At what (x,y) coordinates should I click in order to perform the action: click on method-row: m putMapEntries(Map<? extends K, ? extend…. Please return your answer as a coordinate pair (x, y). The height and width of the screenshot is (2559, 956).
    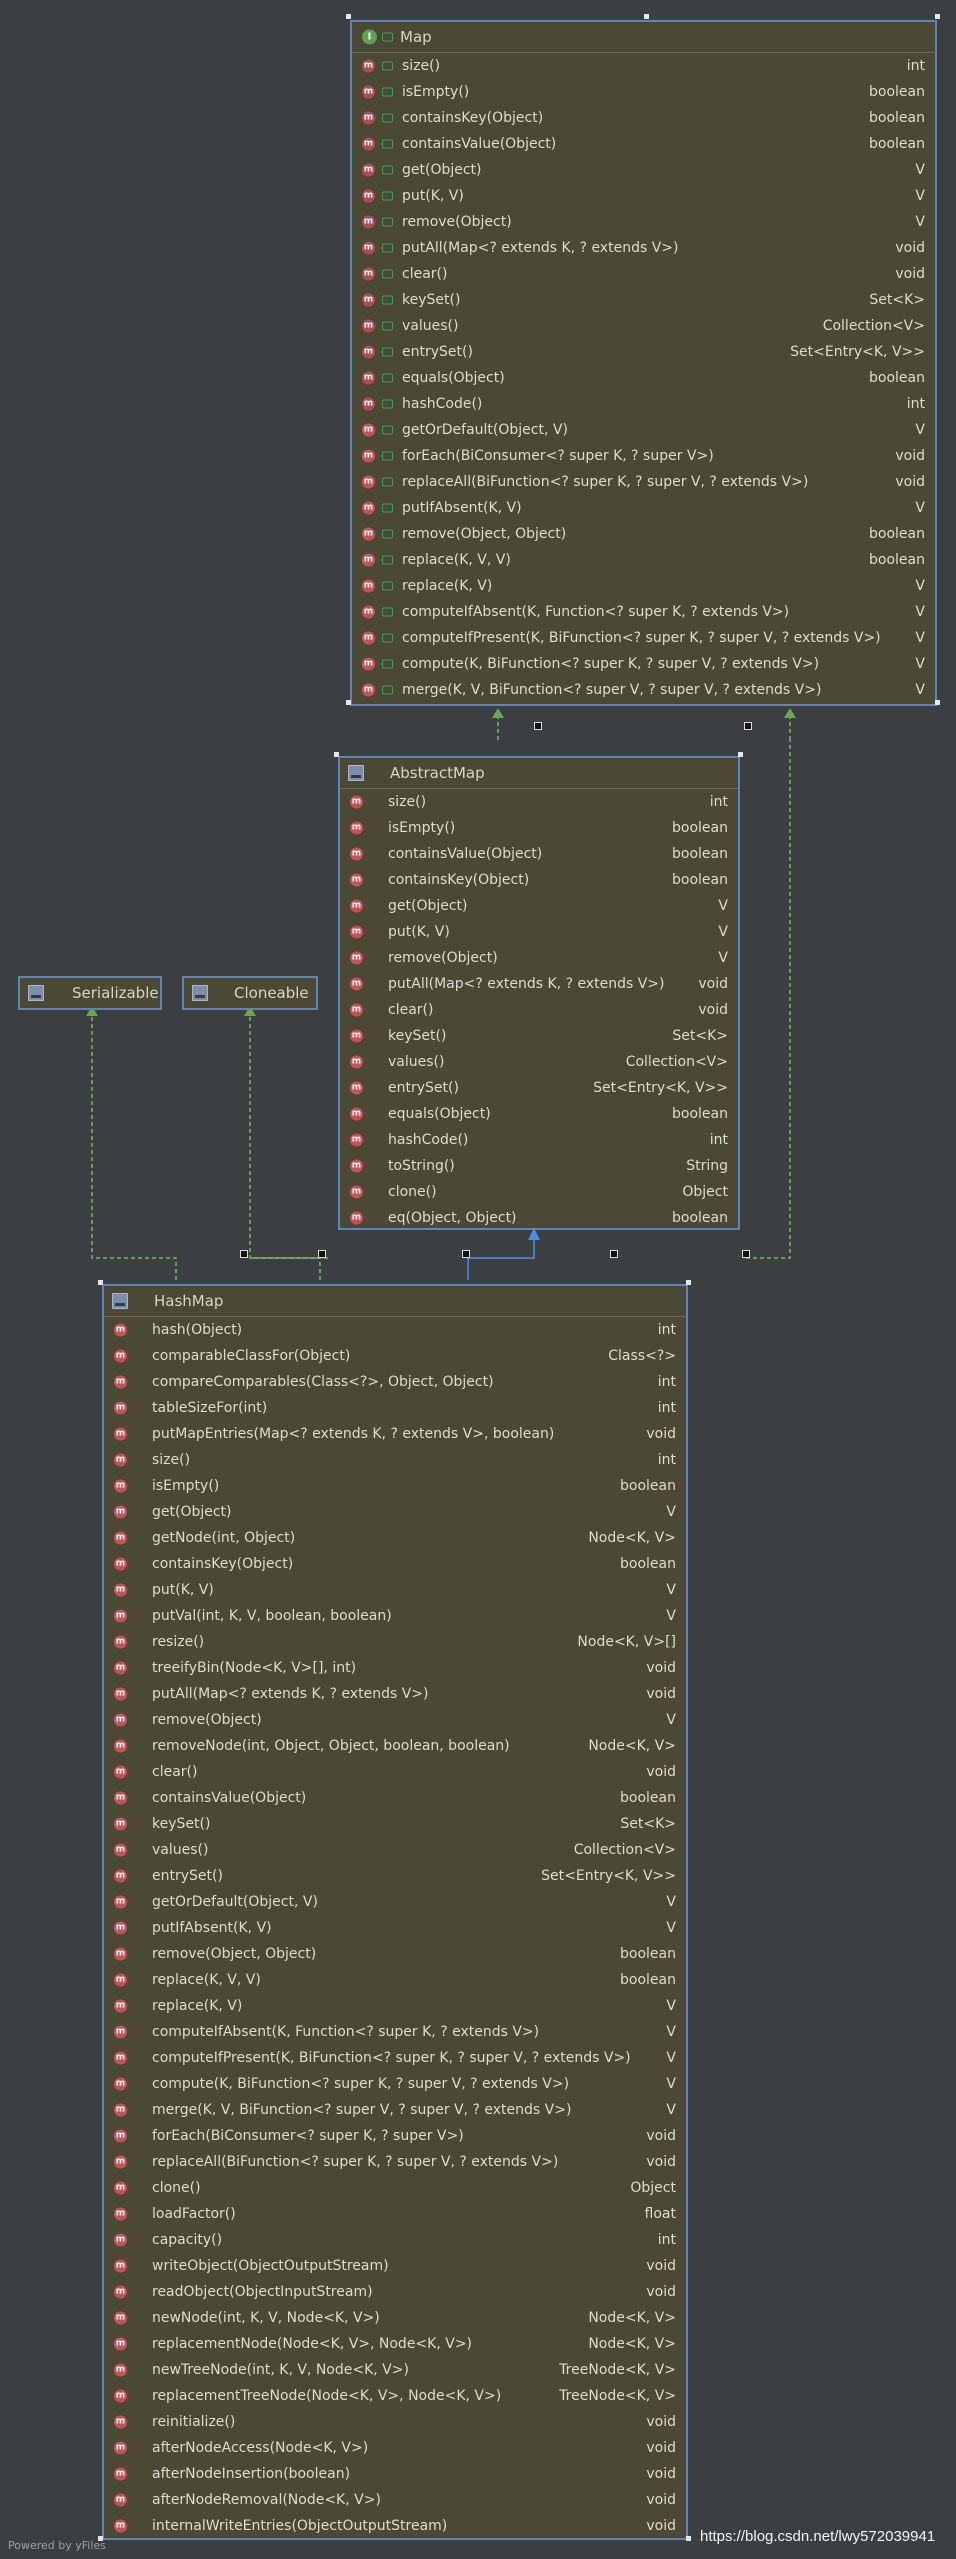
    Looking at the image, I should click on (395, 1434).